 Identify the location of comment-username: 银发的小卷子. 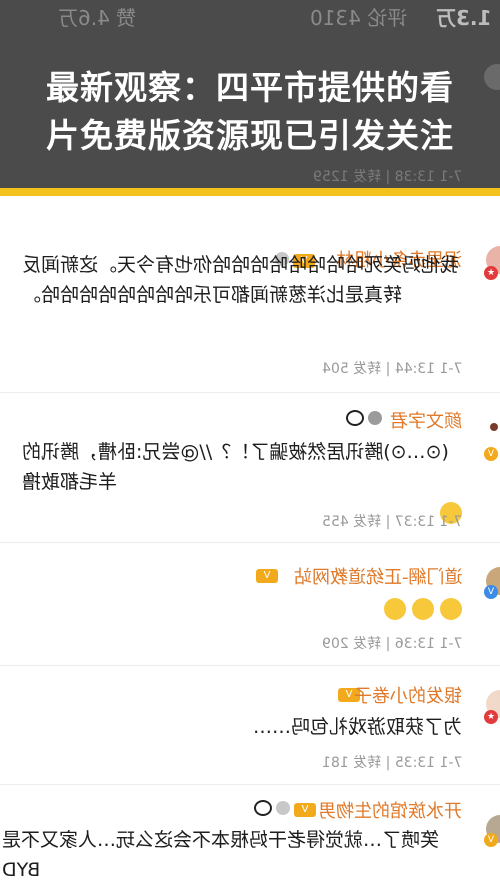
(408, 695).